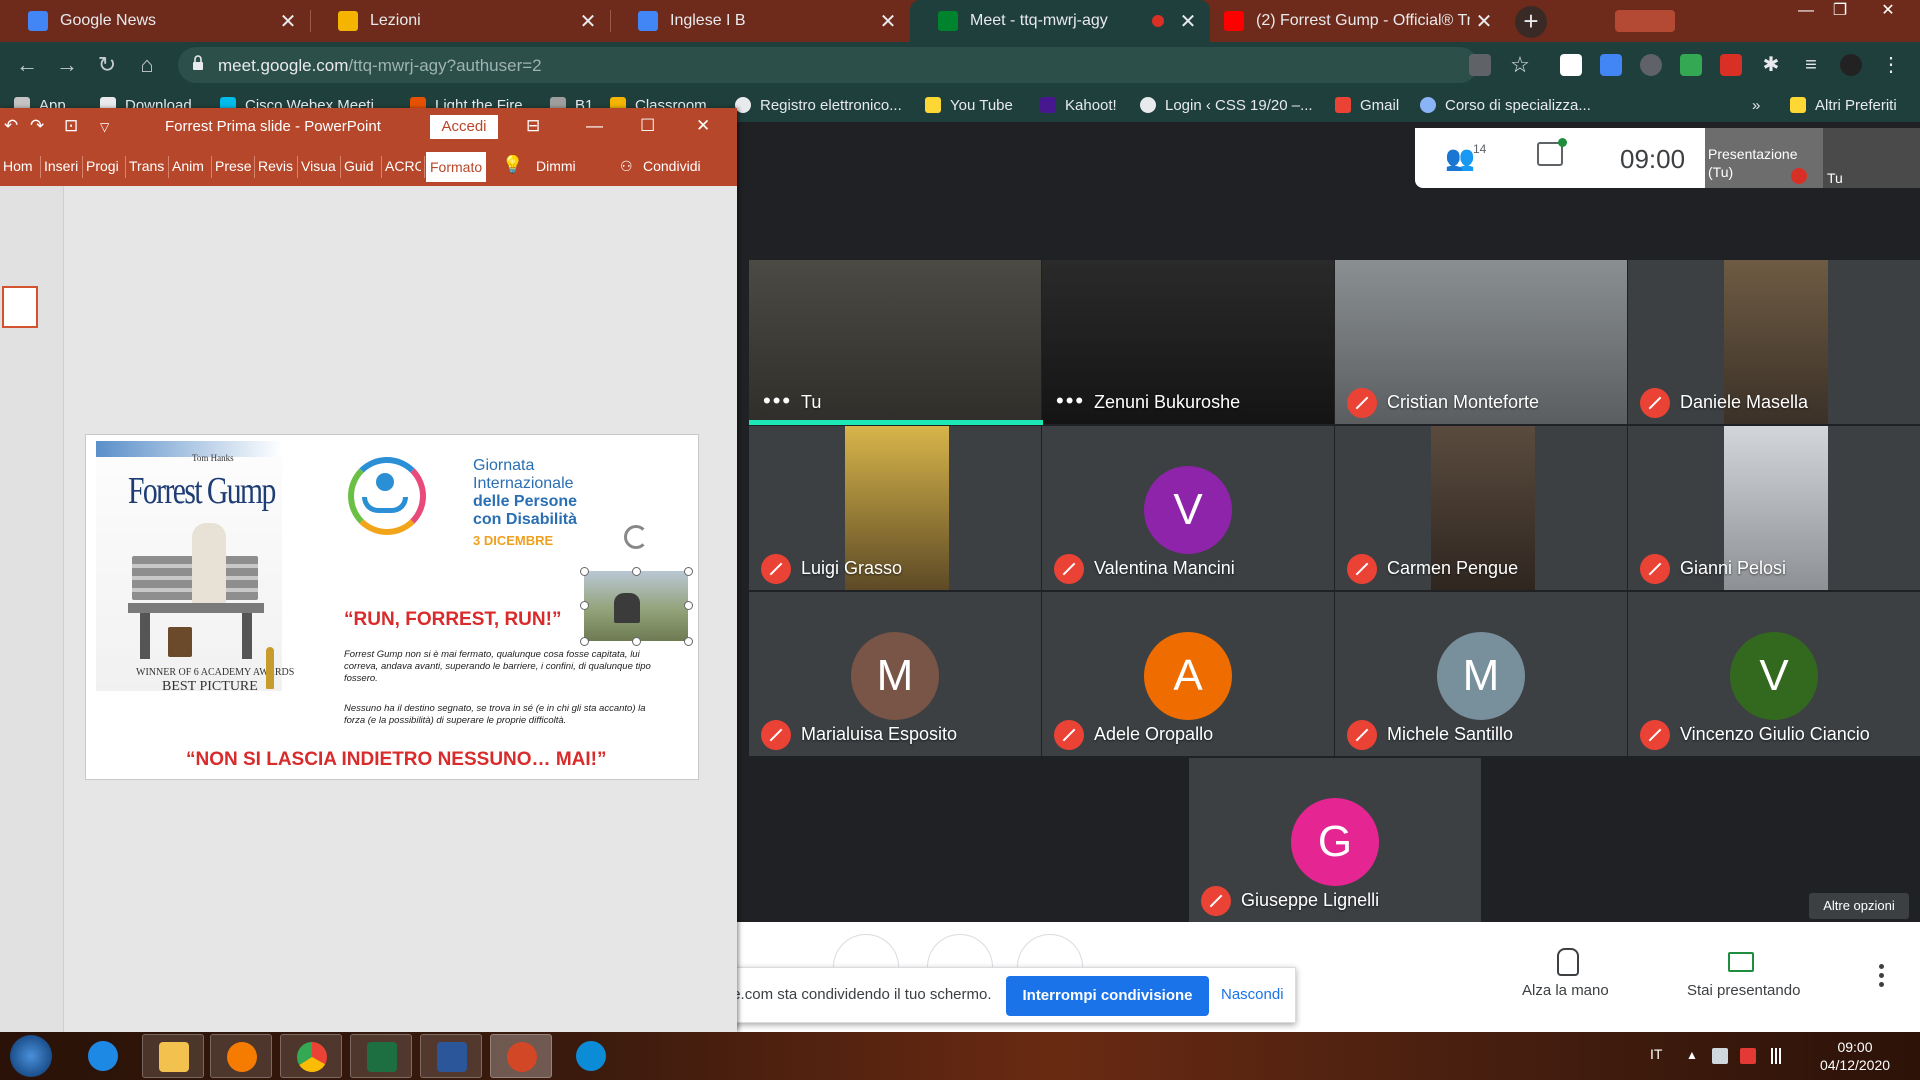  I want to click on bookmark-star-icon: ☆, so click(1520, 65).